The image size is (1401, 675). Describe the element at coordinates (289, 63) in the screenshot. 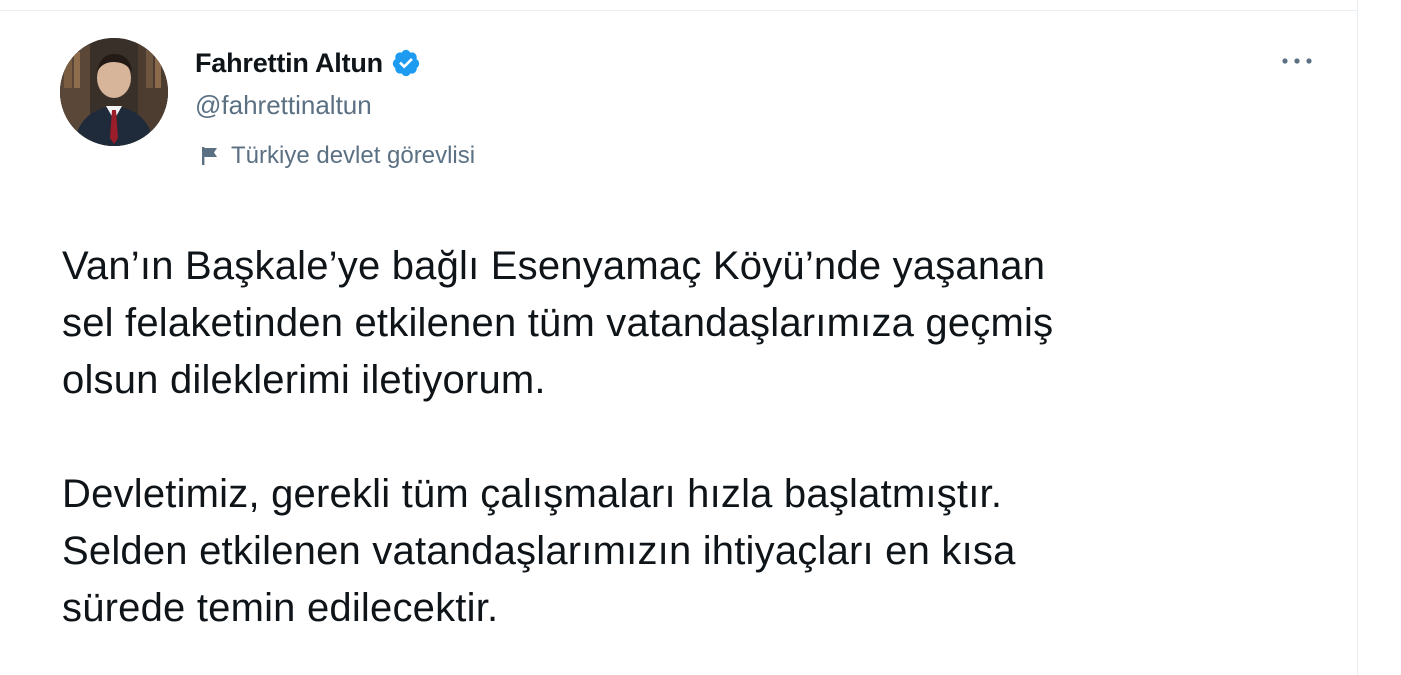

I see `author-name: Fahrettin Altun` at that location.